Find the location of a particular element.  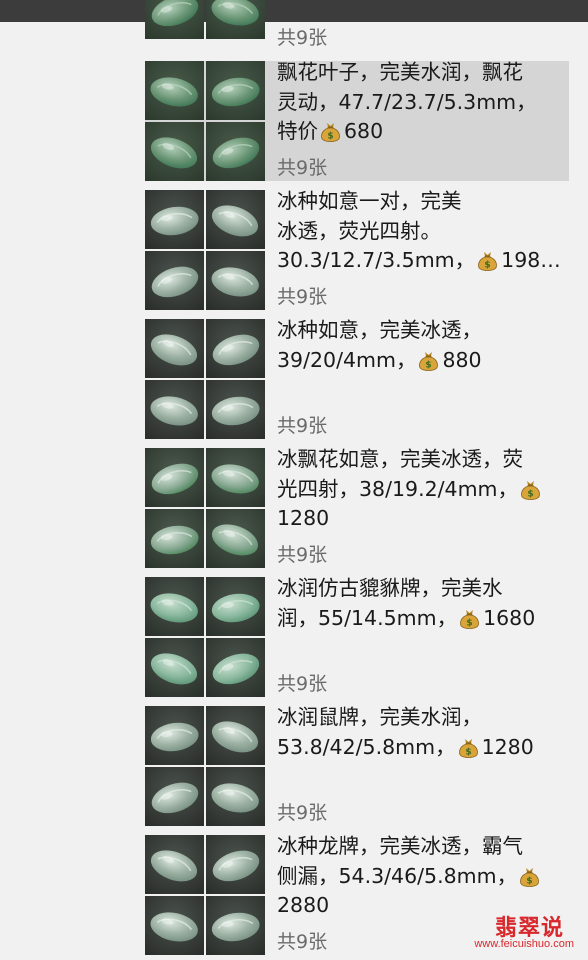

price-line: 润，55/14.5mm， $1680 is located at coordinates (423, 619).